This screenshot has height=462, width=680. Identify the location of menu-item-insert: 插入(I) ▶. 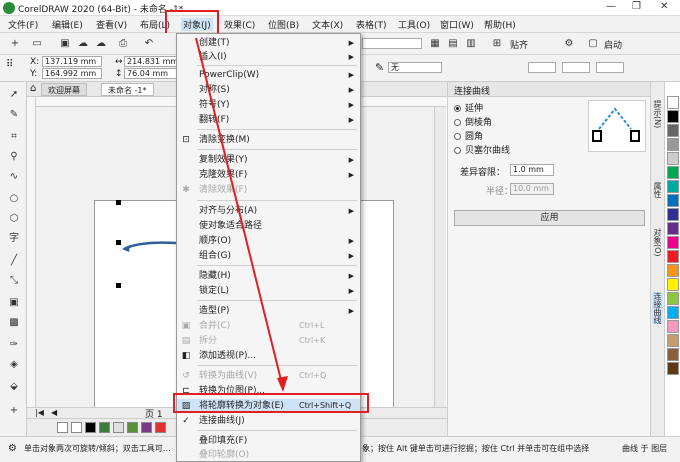
(268, 57).